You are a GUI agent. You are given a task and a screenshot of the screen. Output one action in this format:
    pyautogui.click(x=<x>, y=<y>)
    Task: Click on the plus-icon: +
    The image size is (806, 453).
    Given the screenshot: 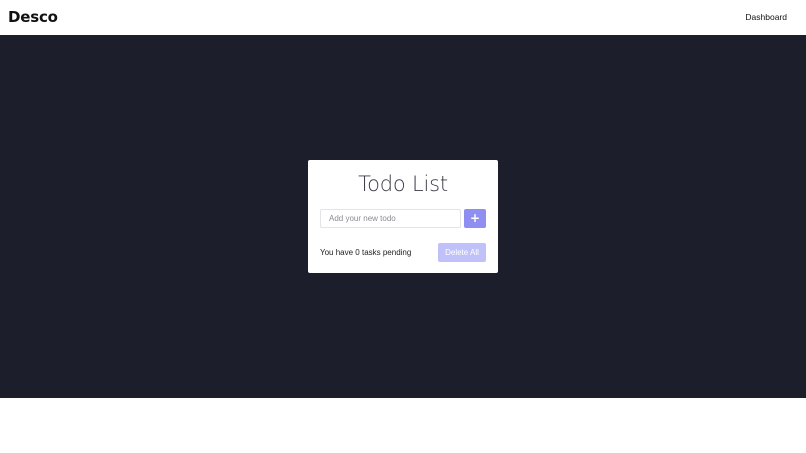 What is the action you would take?
    pyautogui.click(x=475, y=218)
    